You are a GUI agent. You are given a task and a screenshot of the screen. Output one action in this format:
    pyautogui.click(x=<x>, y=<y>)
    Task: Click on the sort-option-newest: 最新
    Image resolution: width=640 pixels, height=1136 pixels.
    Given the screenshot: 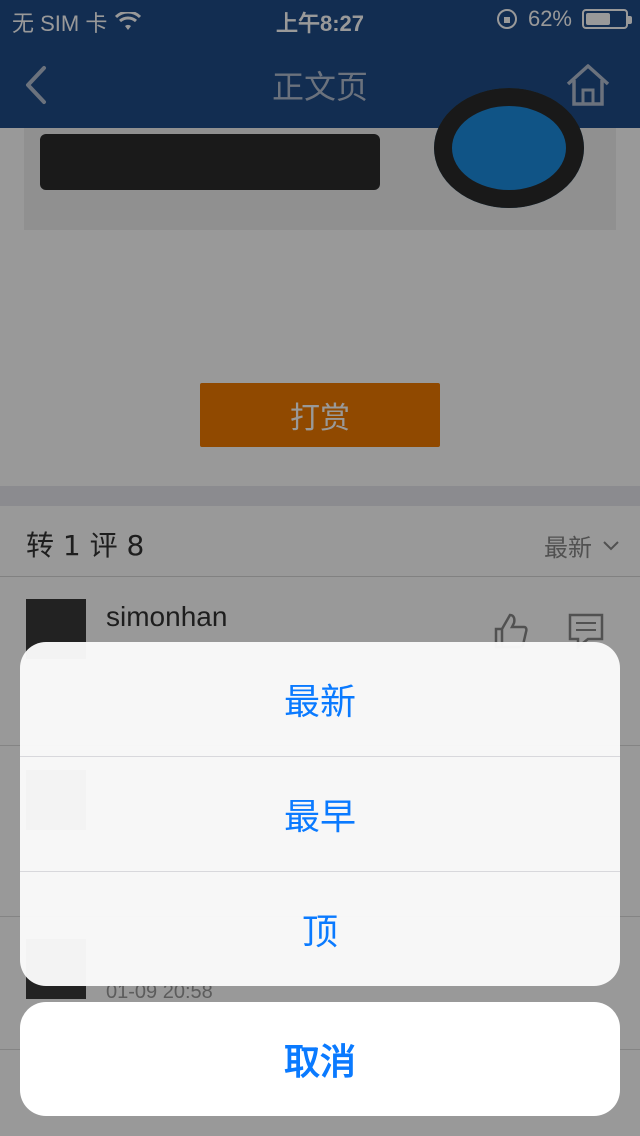 What is the action you would take?
    pyautogui.click(x=320, y=699)
    